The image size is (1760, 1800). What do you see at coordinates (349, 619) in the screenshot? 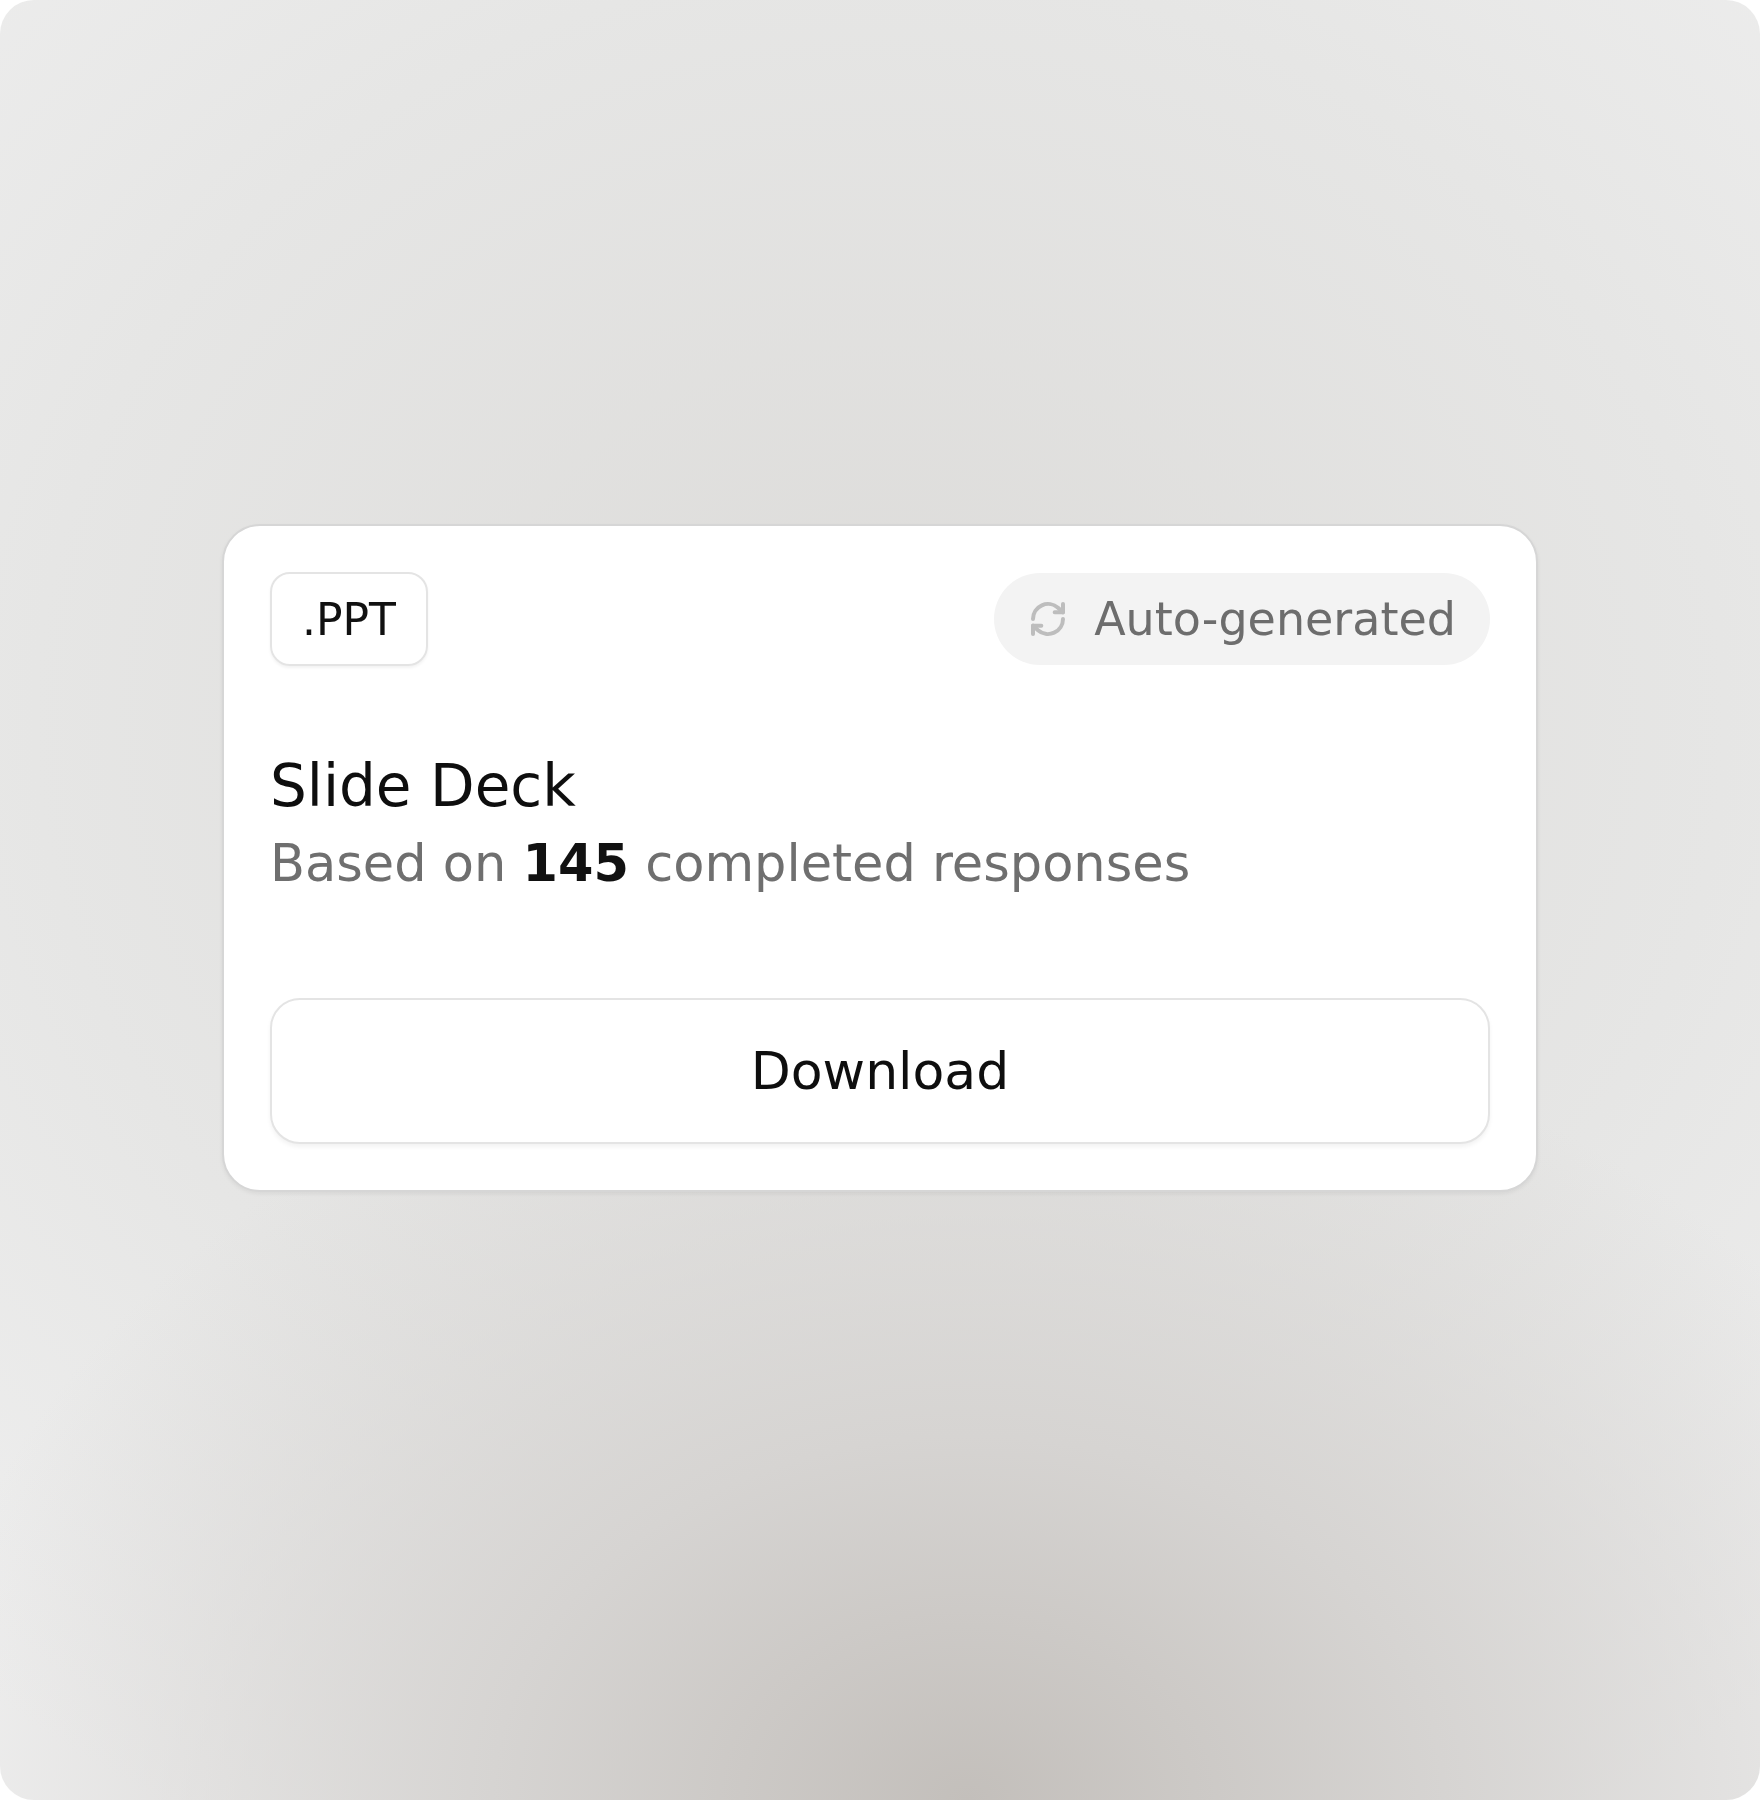
I see `format-tag: .PPT` at bounding box center [349, 619].